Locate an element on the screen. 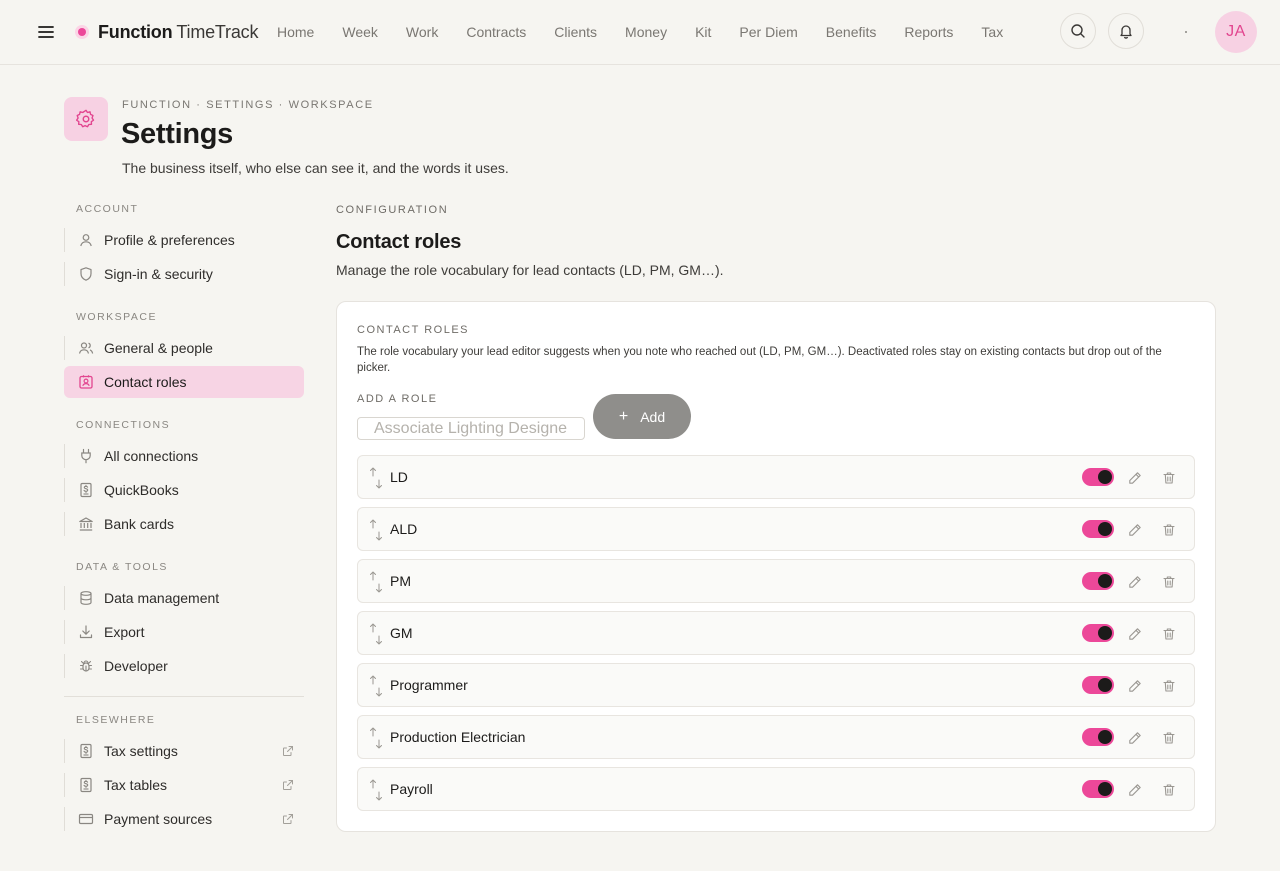 The width and height of the screenshot is (1280, 871). section-eyebrow: CONFIGURATION is located at coordinates (392, 210).